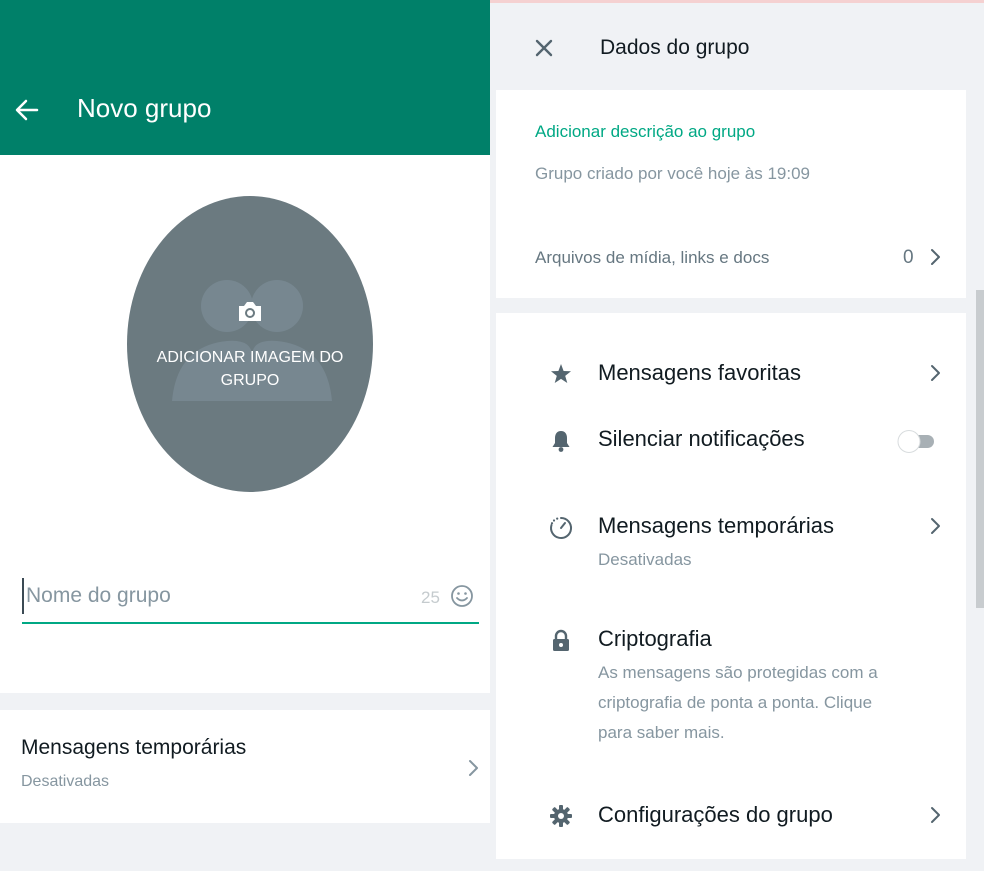  Describe the element at coordinates (673, 173) in the screenshot. I see `created-info: Grupo criado por você hoje às 19:09` at that location.